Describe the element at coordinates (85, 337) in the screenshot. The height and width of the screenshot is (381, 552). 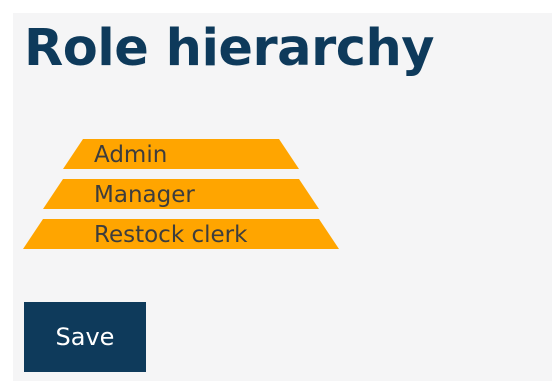
I see `save-button: Save` at that location.